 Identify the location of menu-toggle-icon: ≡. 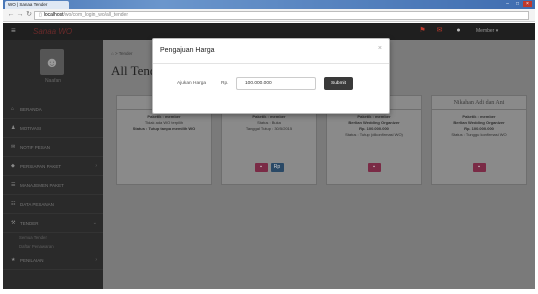
(13, 30).